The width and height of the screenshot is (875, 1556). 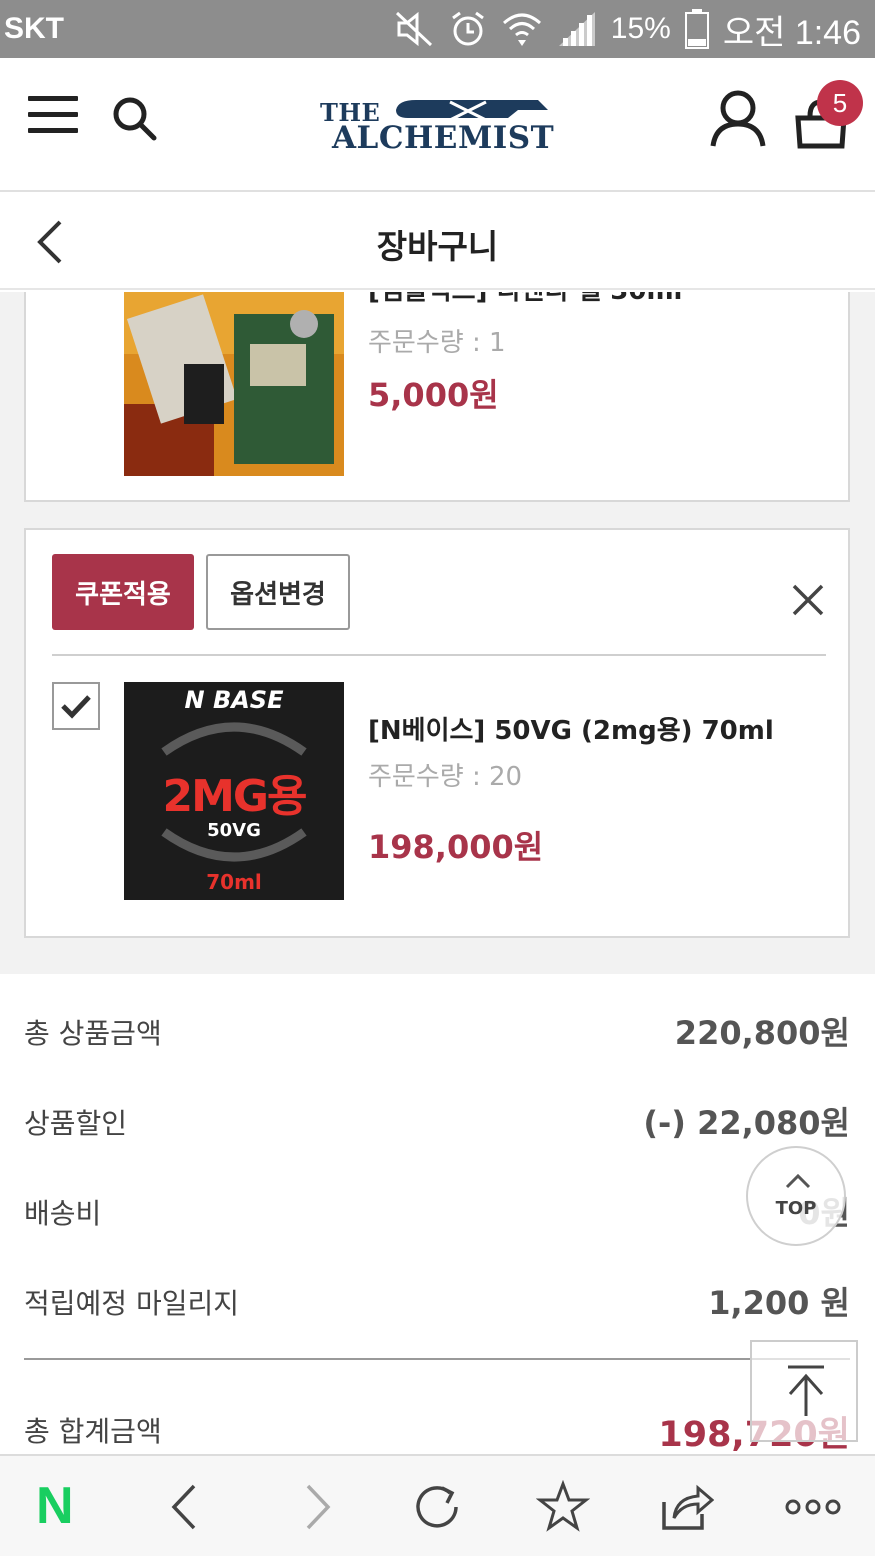 What do you see at coordinates (437, 1359) in the screenshot?
I see `summary-divider` at bounding box center [437, 1359].